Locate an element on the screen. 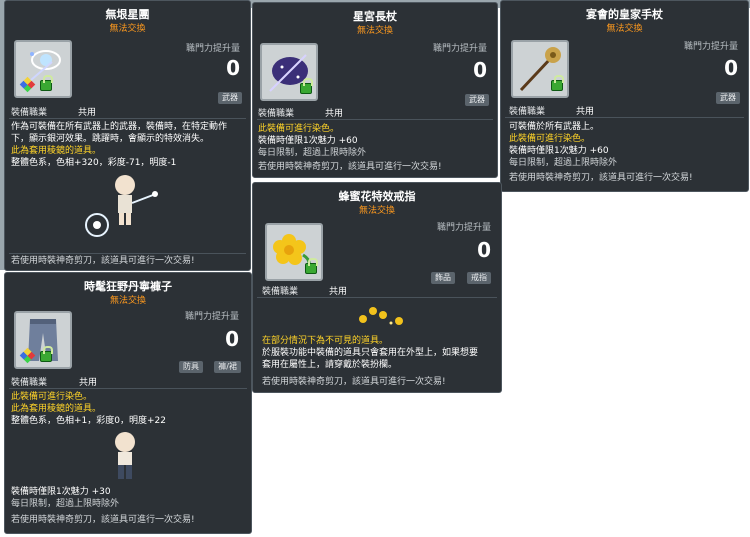  category-tag: 飾品 is located at coordinates (443, 278).